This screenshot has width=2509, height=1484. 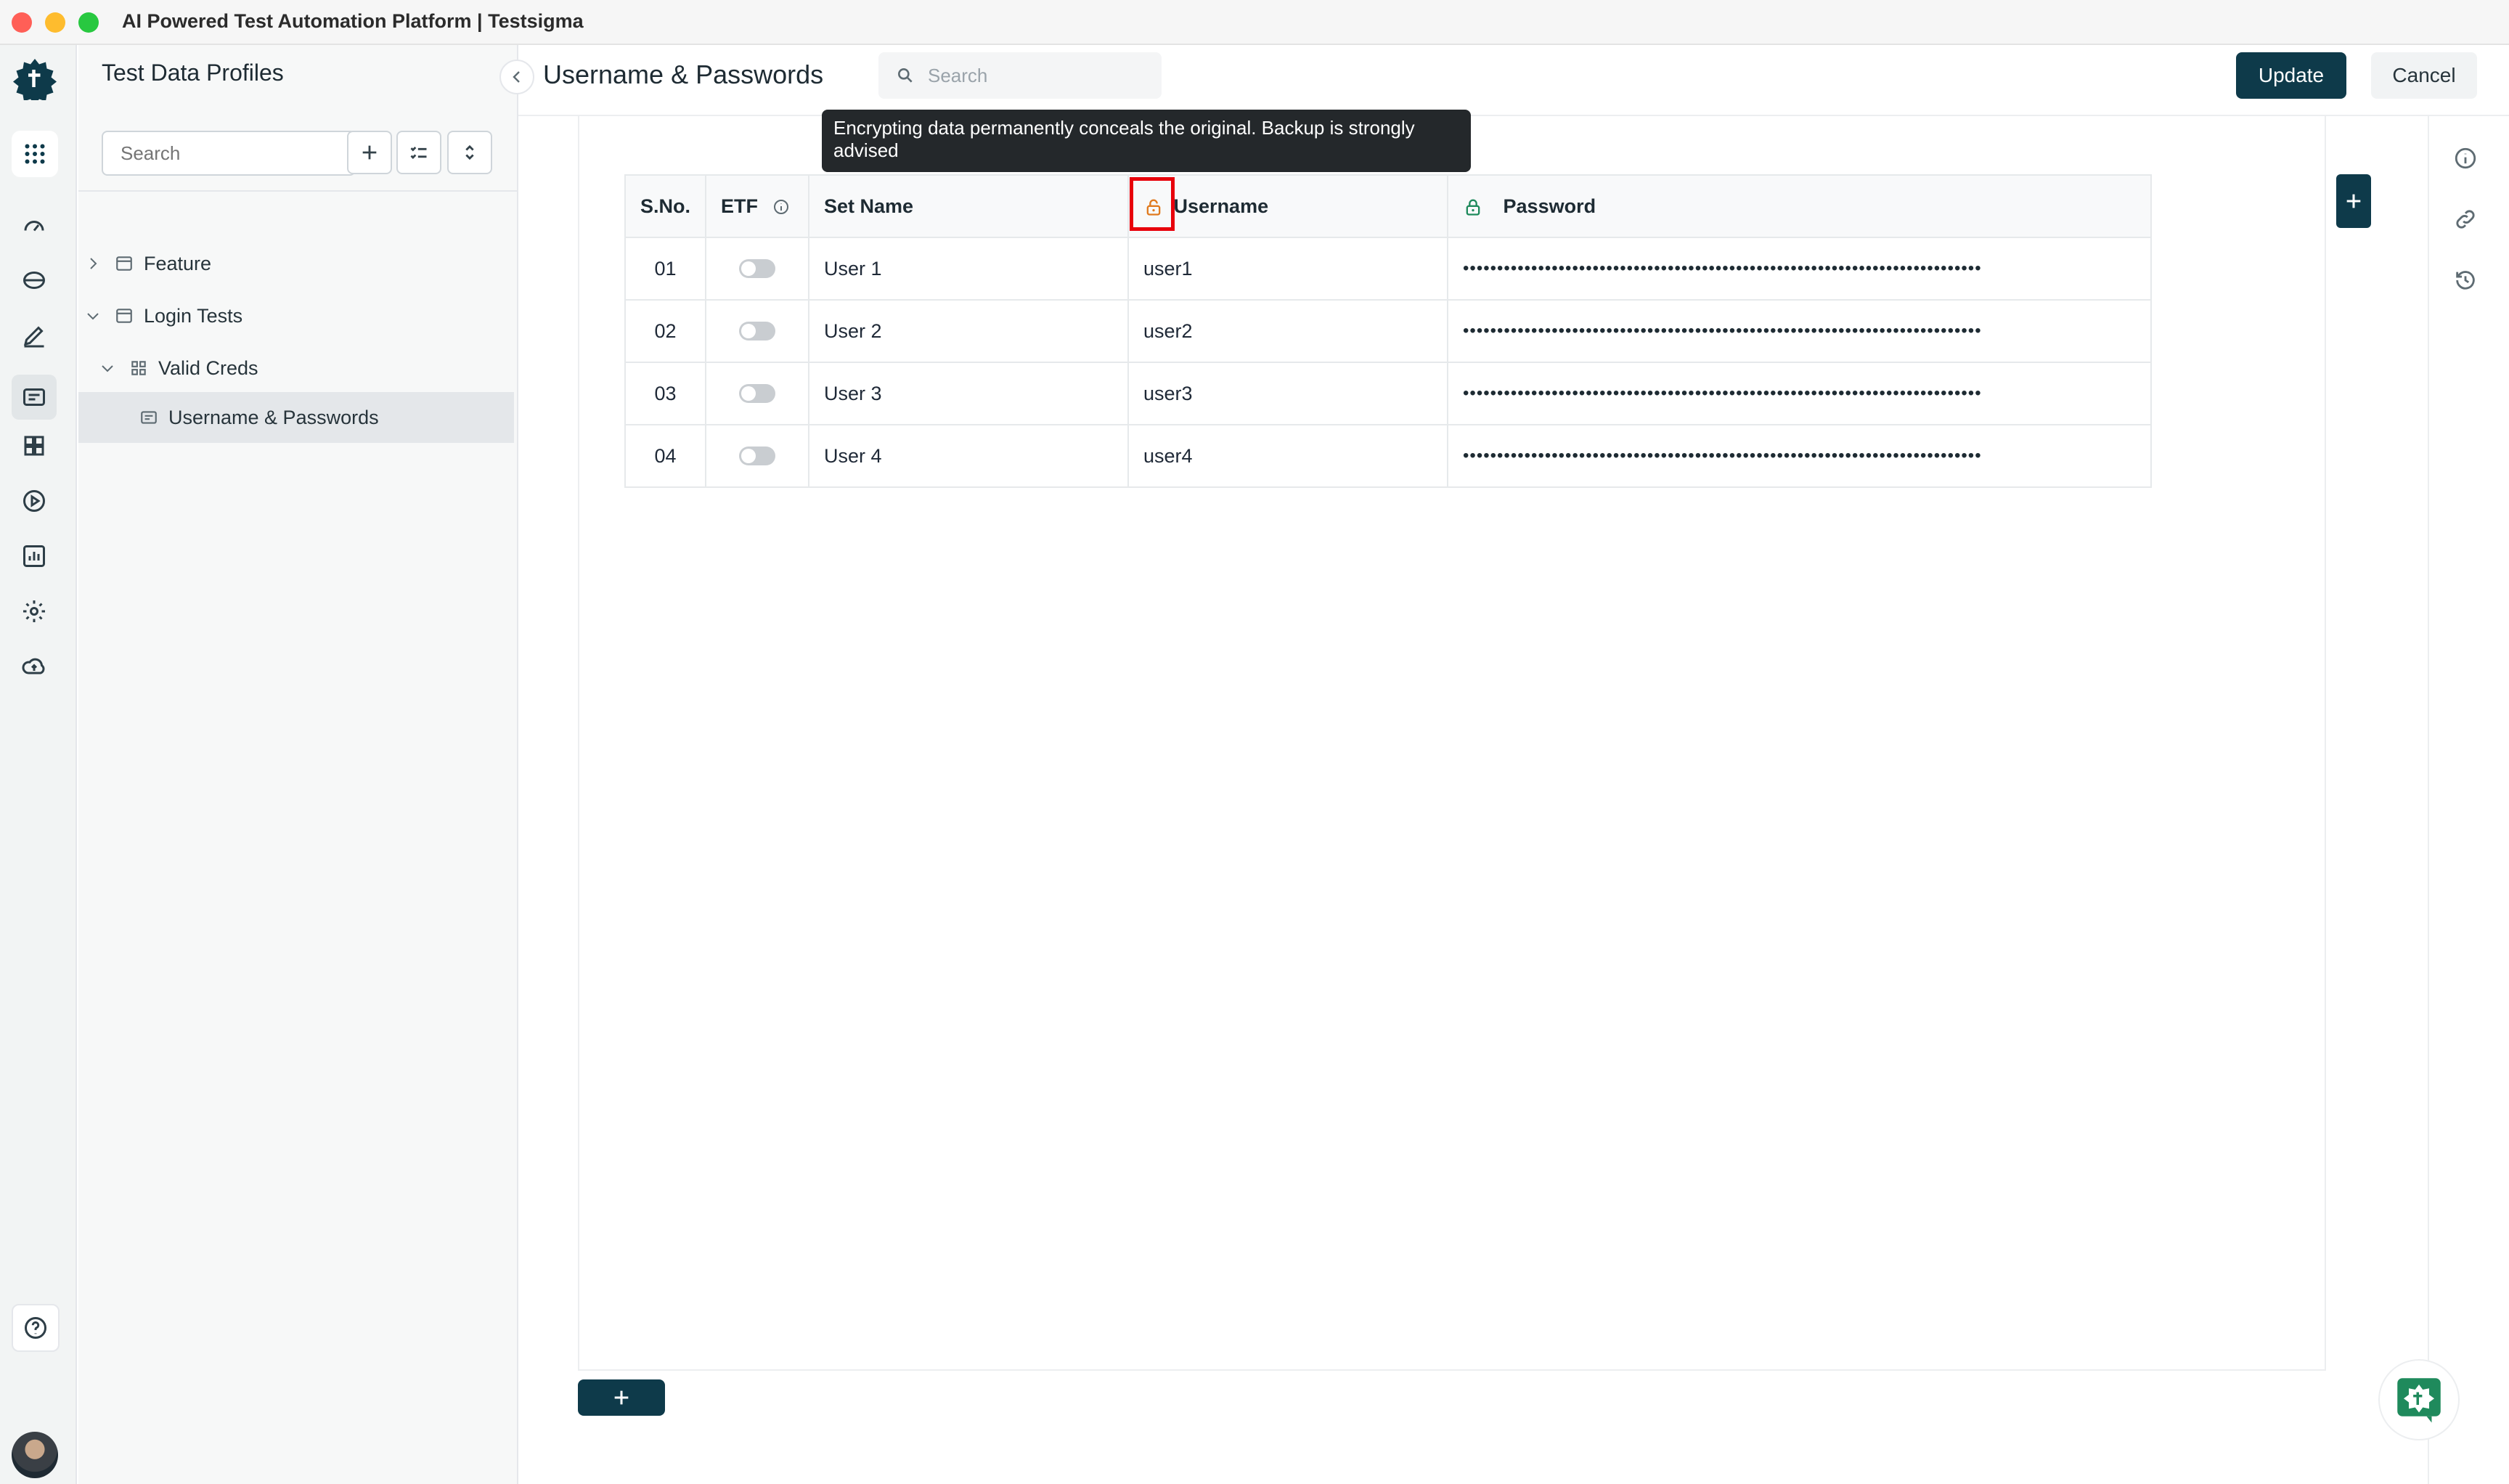 What do you see at coordinates (306, 368) in the screenshot?
I see `tree-item-valid-creds: Valid Creds` at bounding box center [306, 368].